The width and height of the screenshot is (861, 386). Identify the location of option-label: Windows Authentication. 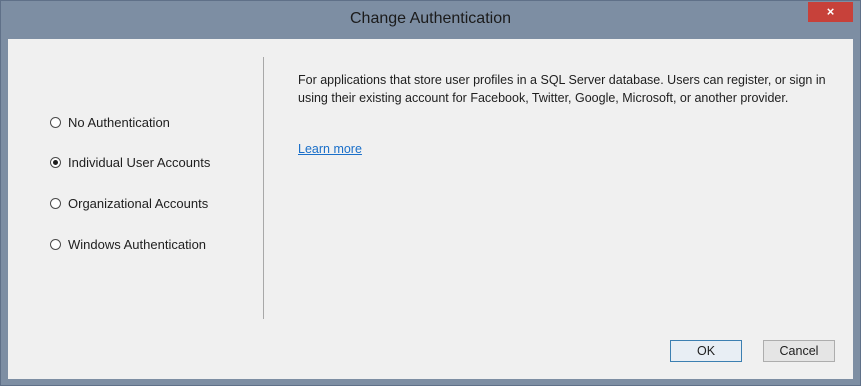
(137, 244).